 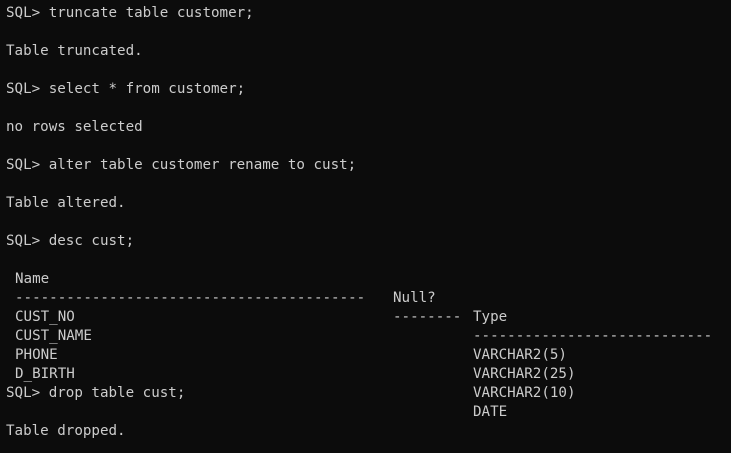 What do you see at coordinates (117, 393) in the screenshot?
I see `command-text: drop table cust;` at bounding box center [117, 393].